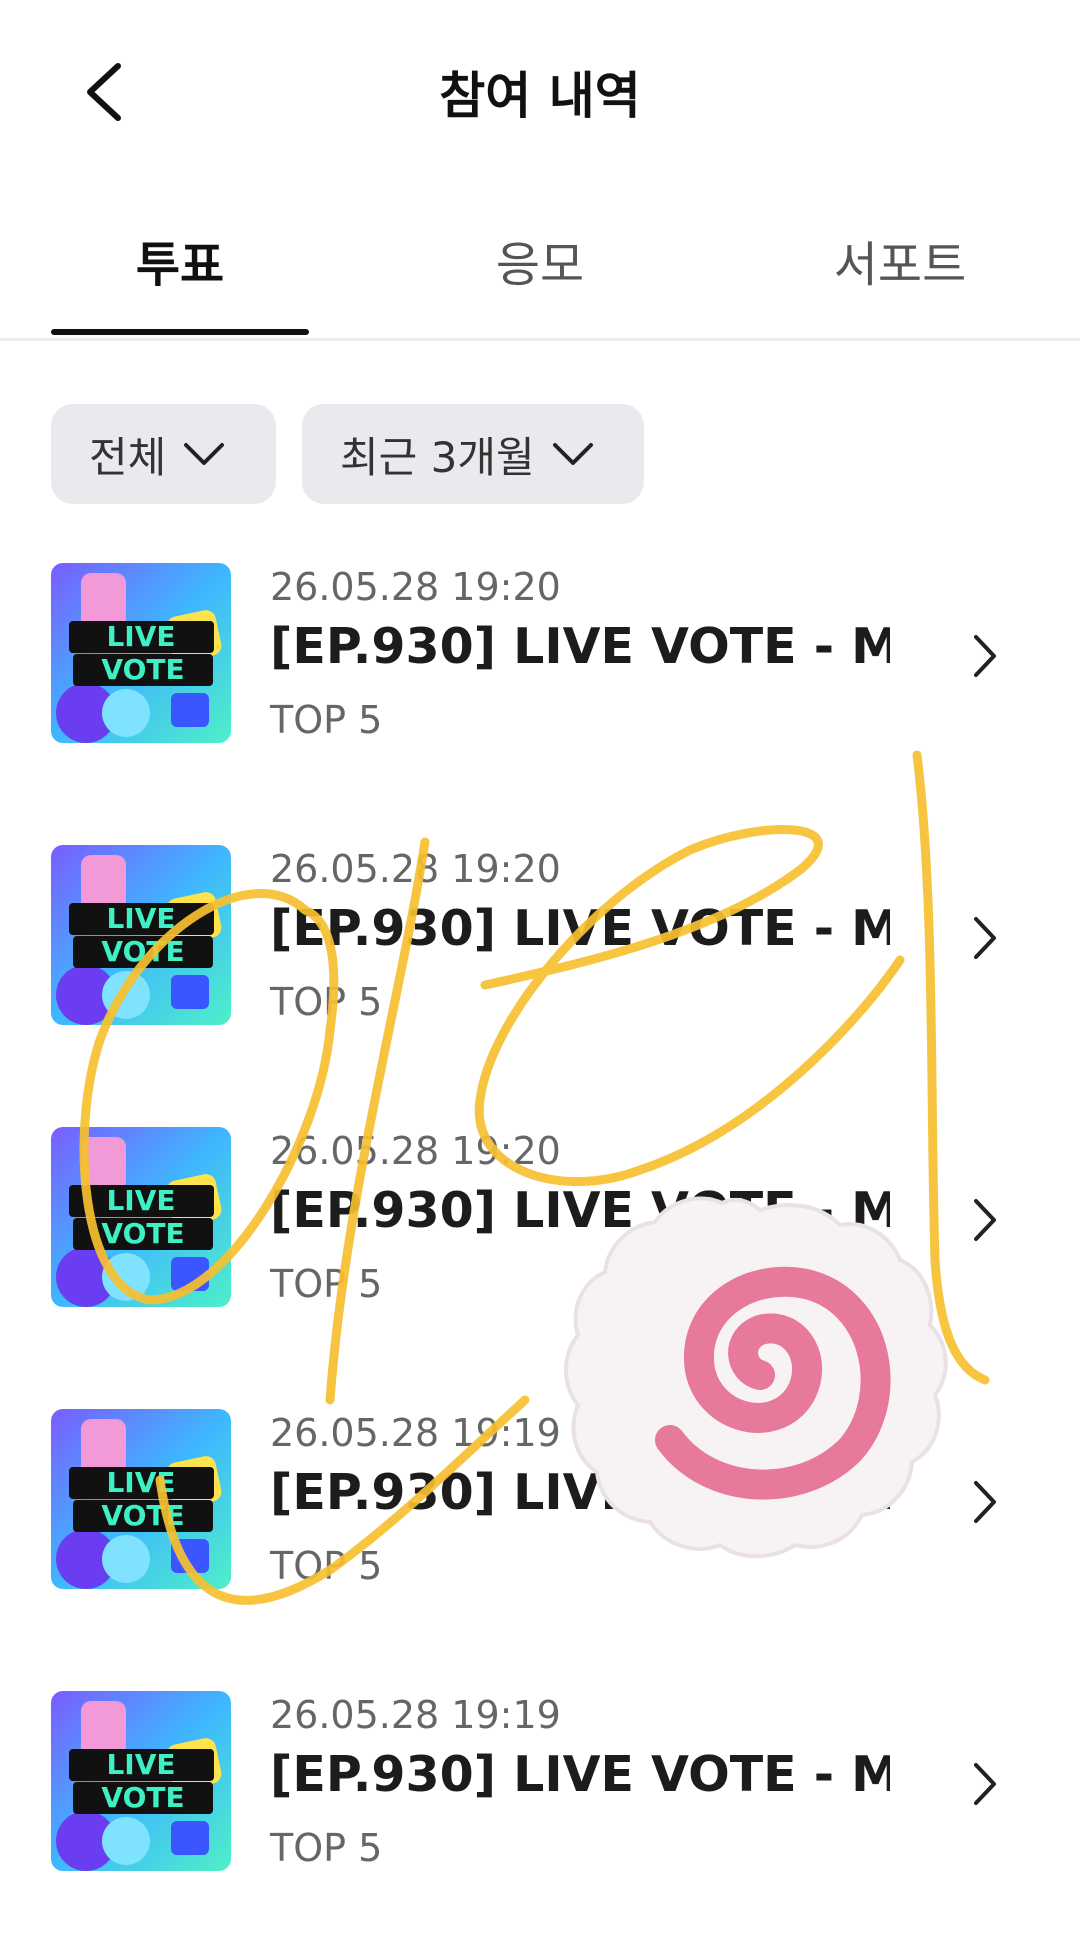 This screenshot has height=1938, width=1080. I want to click on filter-type-dropdown: 전체, so click(163, 454).